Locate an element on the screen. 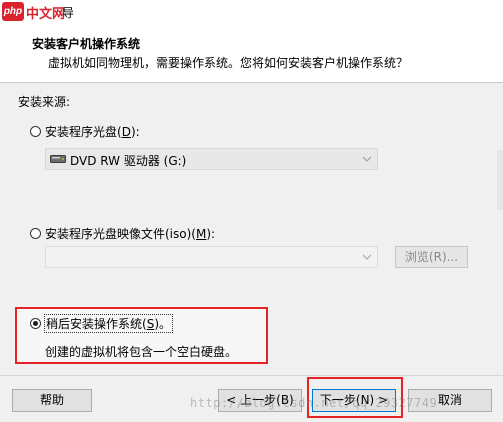 Image resolution: width=503 pixels, height=422 pixels. radio-install-later-label: 稍后安装操作系统(S)。 is located at coordinates (108, 323).